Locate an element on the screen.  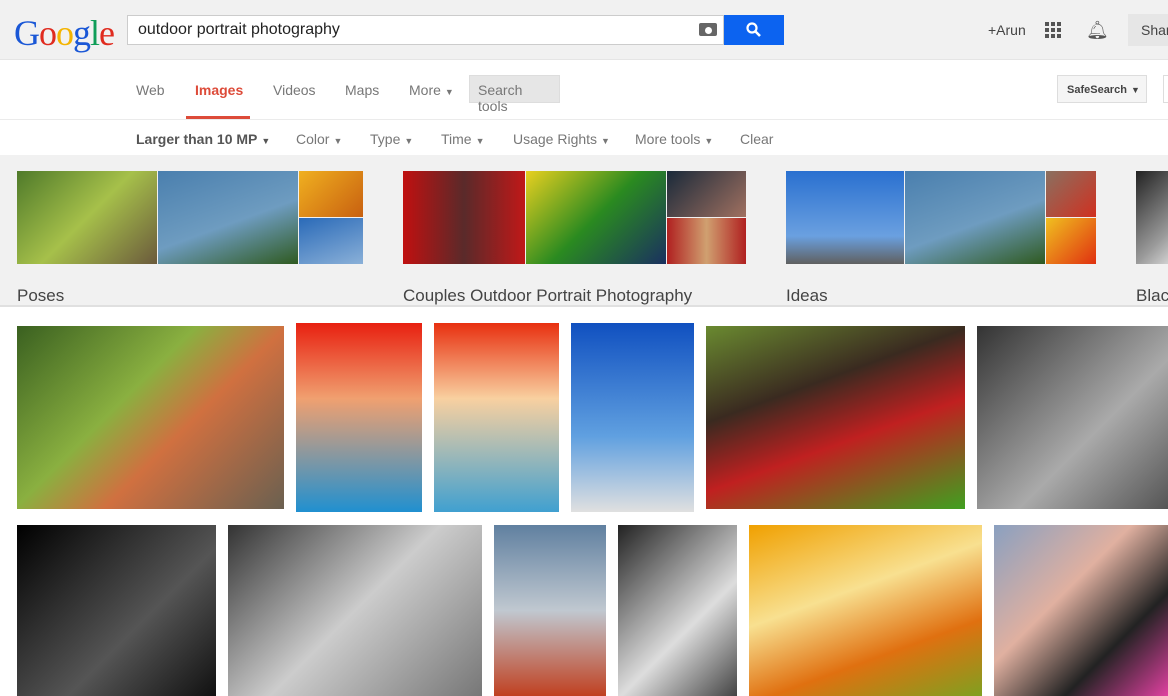
safesearch-button: SafeSearch ▼ is located at coordinates (1102, 89).